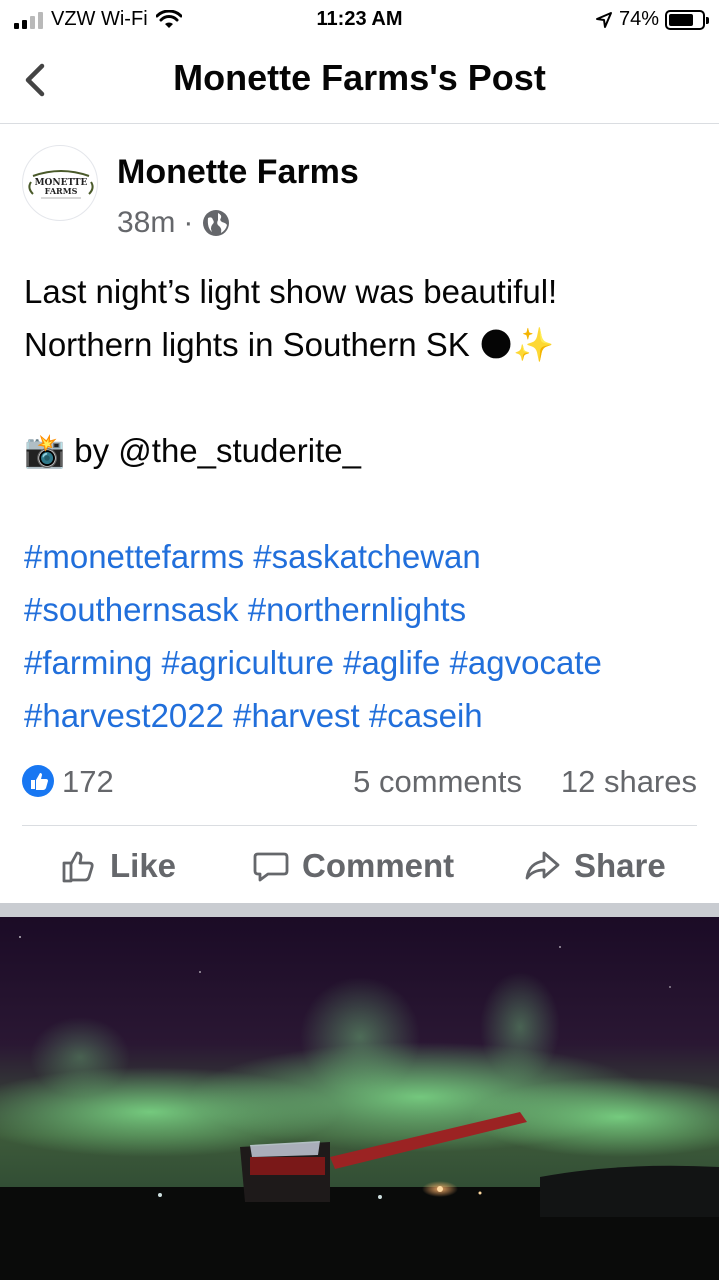 This screenshot has height=1280, width=719. What do you see at coordinates (271, 867) in the screenshot?
I see `speech-bubble-icon` at bounding box center [271, 867].